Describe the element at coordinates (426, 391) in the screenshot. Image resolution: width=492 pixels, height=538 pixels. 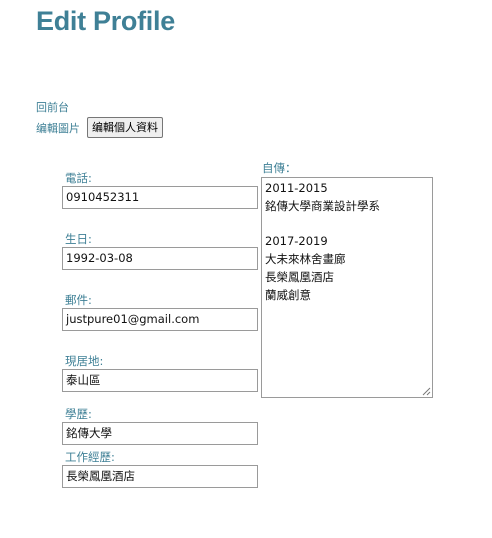
I see `resize-grip-icon` at that location.